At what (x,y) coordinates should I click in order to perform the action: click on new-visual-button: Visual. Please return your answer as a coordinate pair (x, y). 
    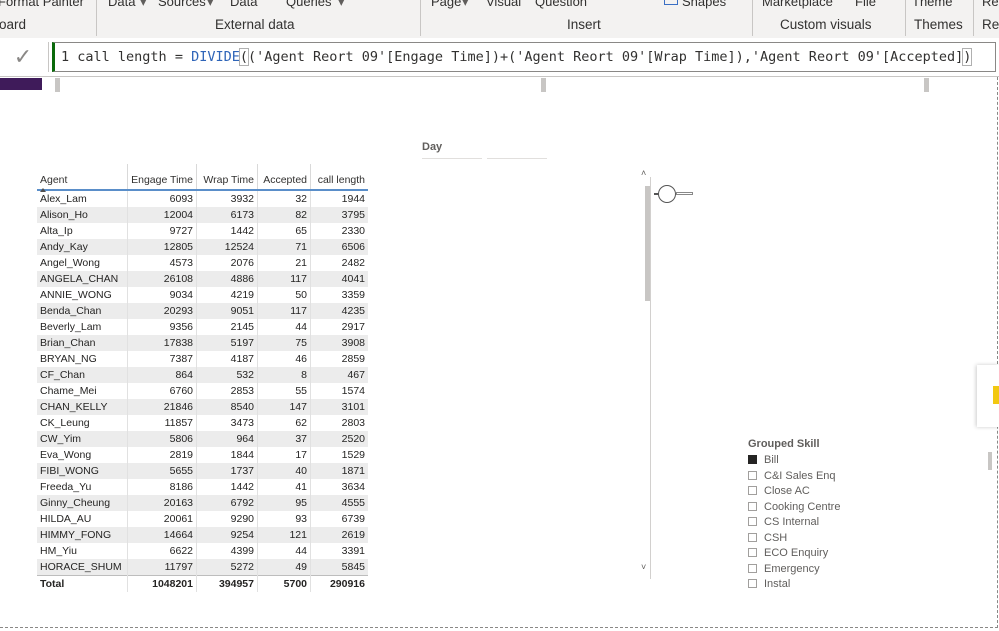
    Looking at the image, I should click on (503, 4).